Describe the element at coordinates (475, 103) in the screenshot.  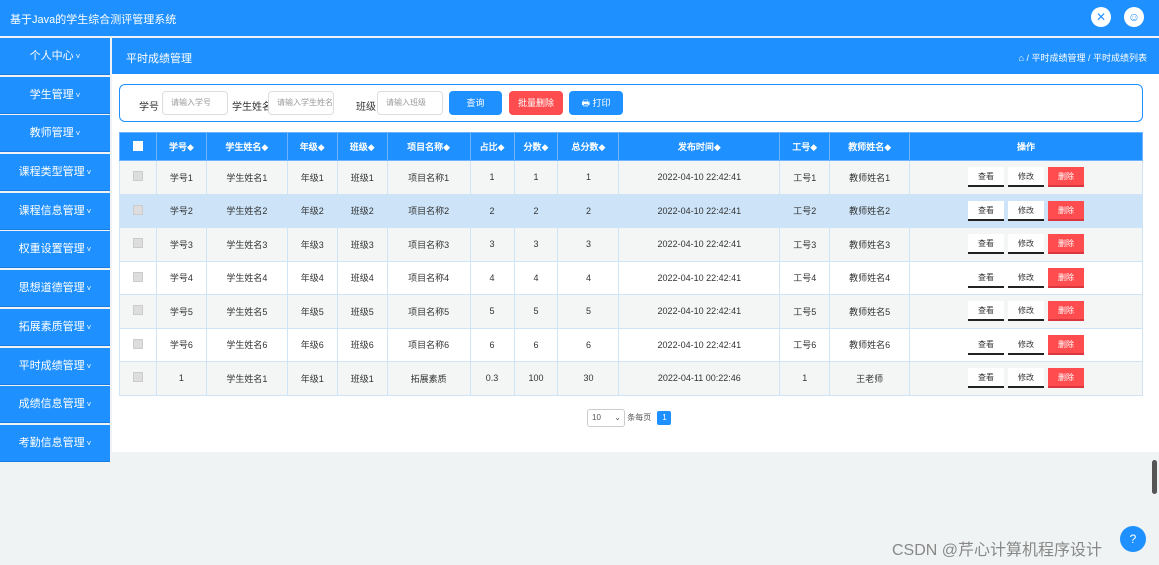
I see `query-button: 查询` at that location.